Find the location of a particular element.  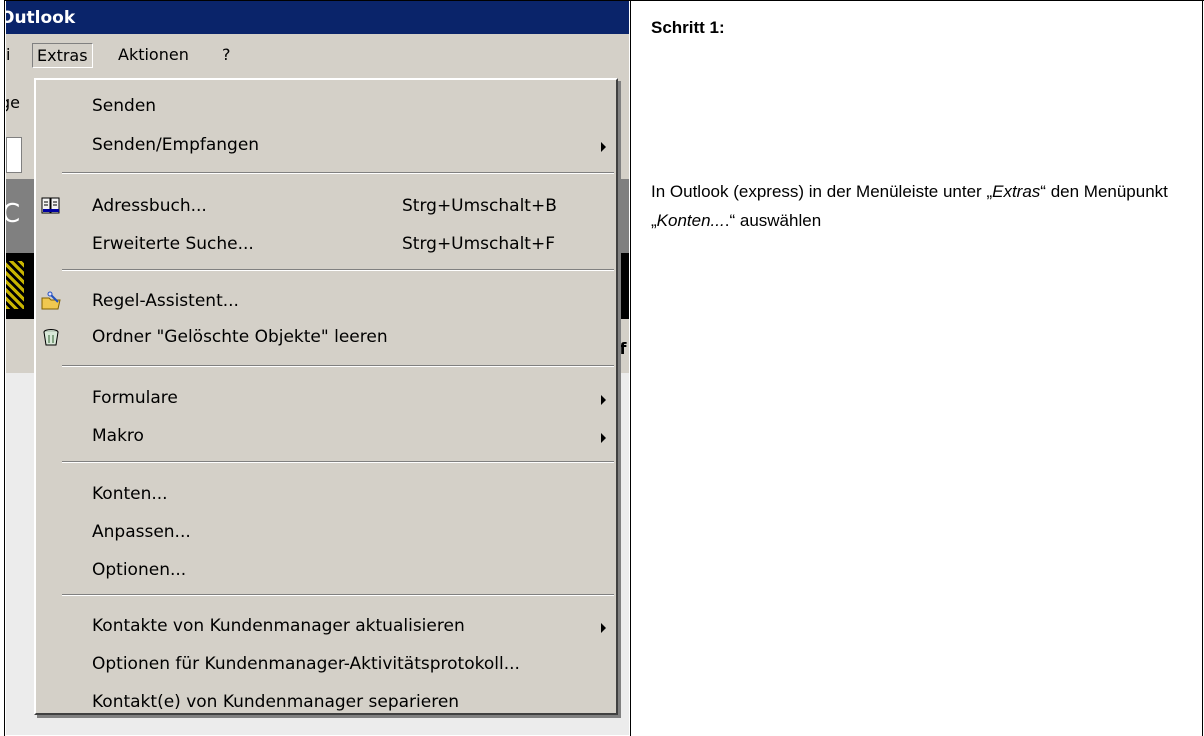

menu-item-label: Senden is located at coordinates (124, 106).